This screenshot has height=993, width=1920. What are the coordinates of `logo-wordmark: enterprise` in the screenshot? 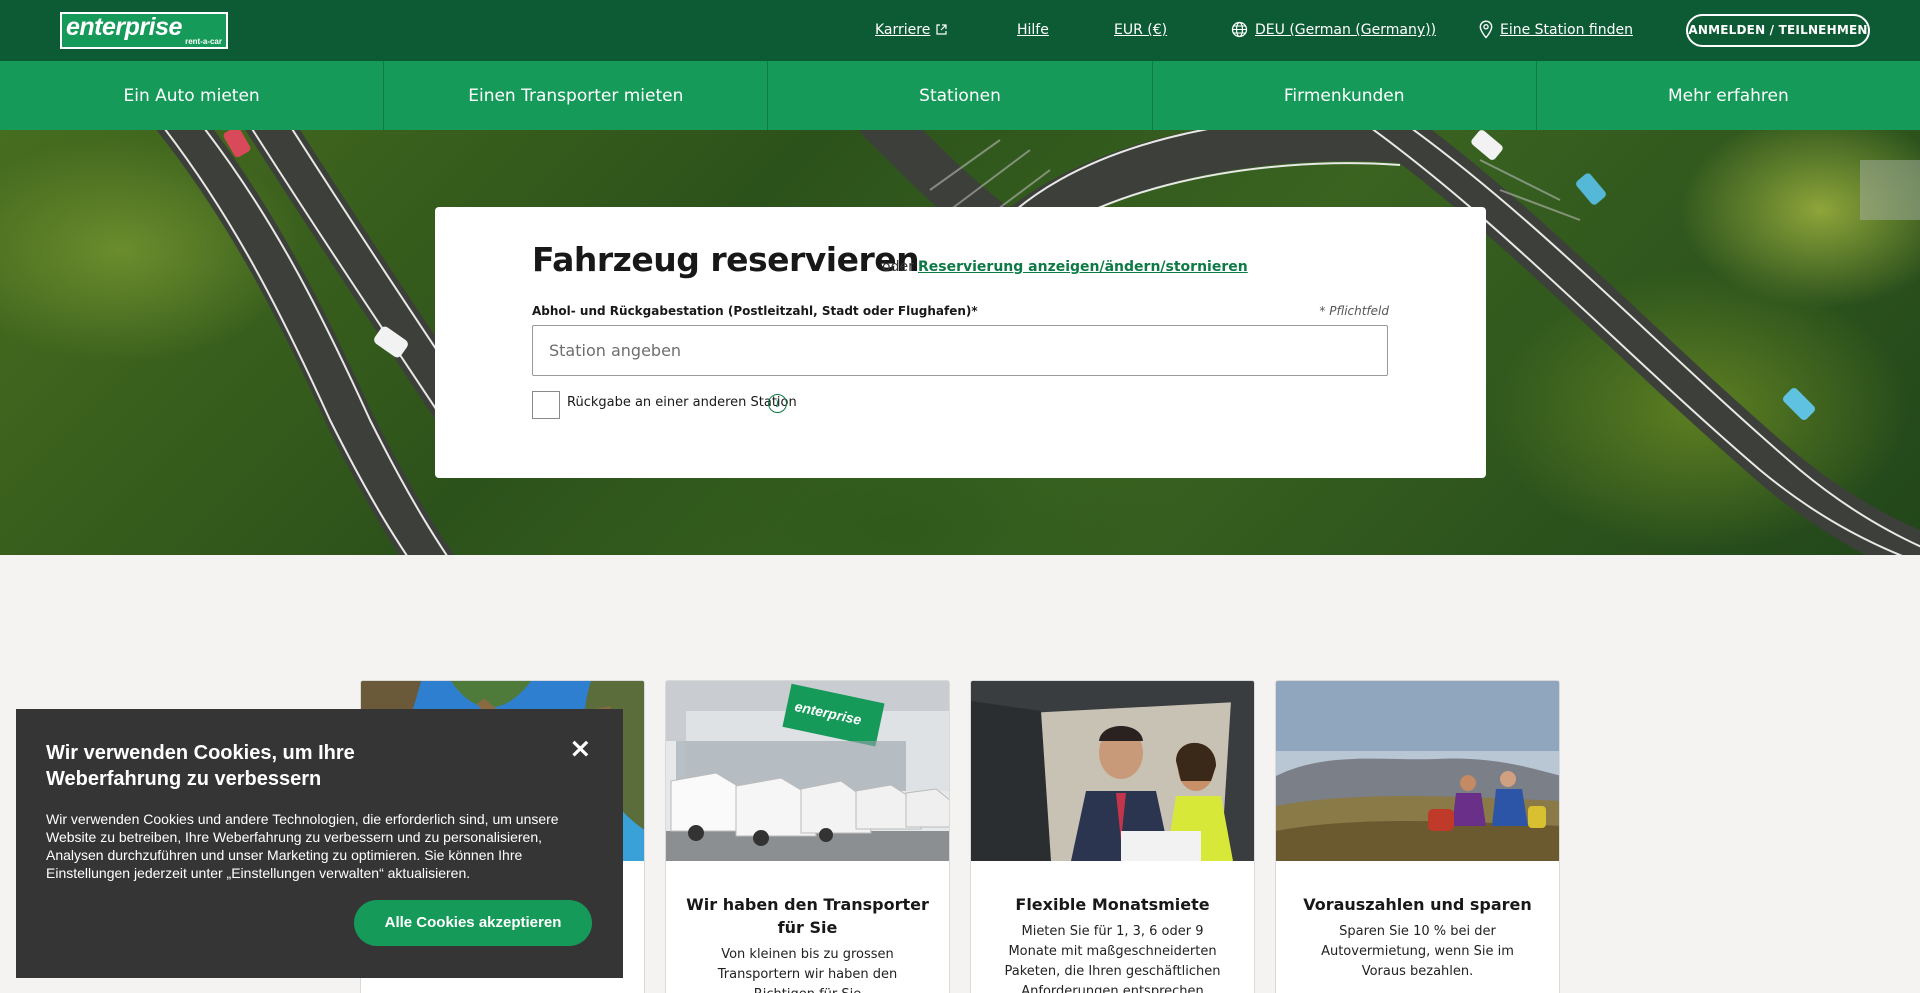 It's located at (124, 27).